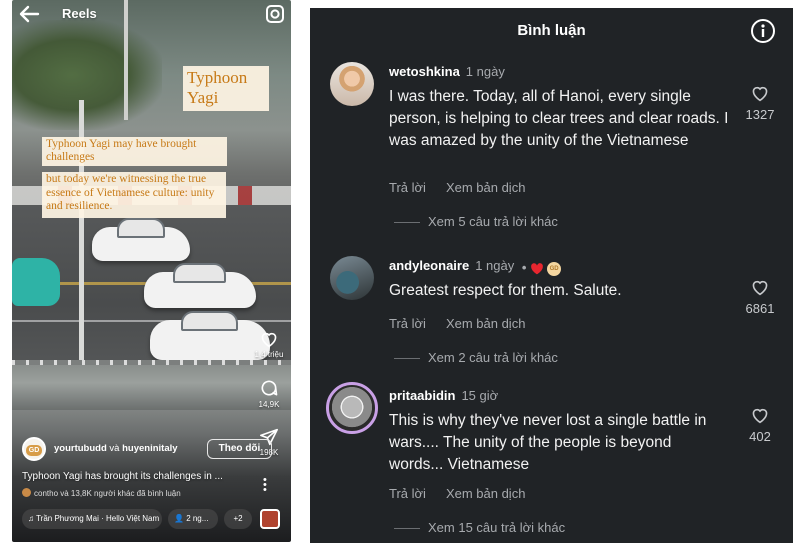 This screenshot has height=553, width=800. Describe the element at coordinates (422, 395) in the screenshot. I see `username-text: pritaabidin` at that location.